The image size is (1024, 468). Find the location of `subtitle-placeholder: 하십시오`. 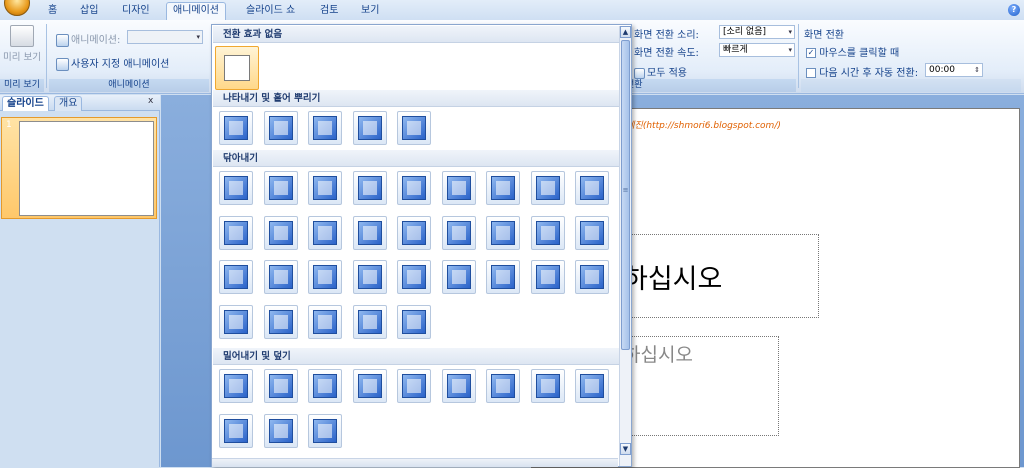

subtitle-placeholder: 하십시오 is located at coordinates (700, 386).